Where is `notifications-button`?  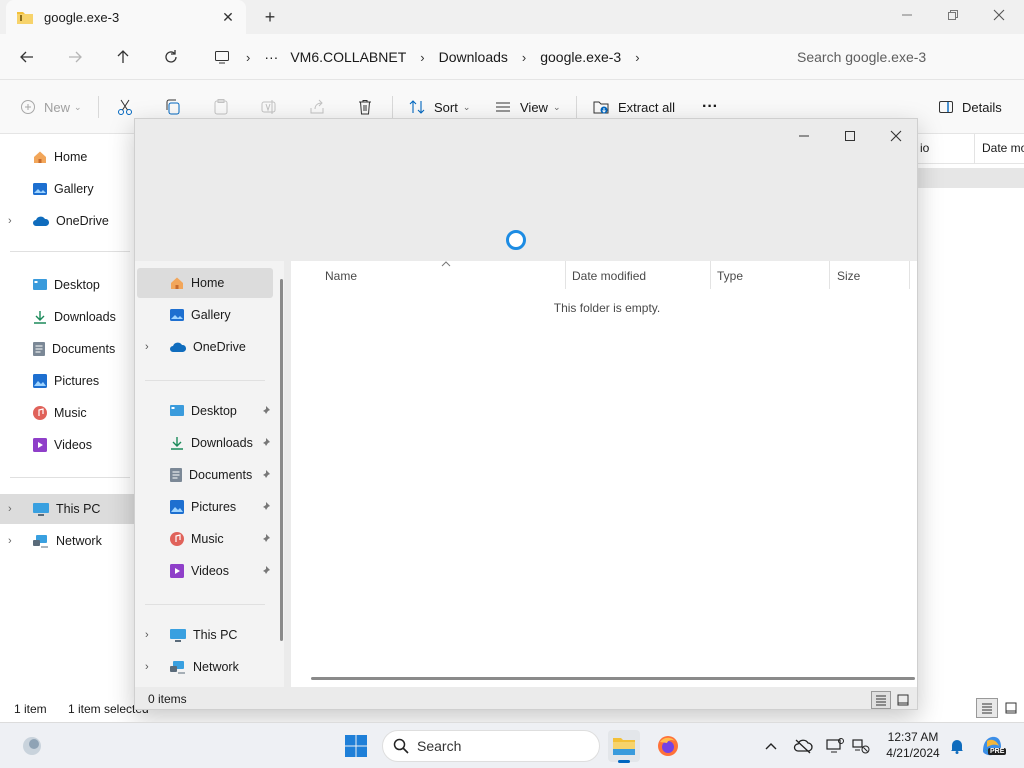
notifications-button is located at coordinates (957, 746).